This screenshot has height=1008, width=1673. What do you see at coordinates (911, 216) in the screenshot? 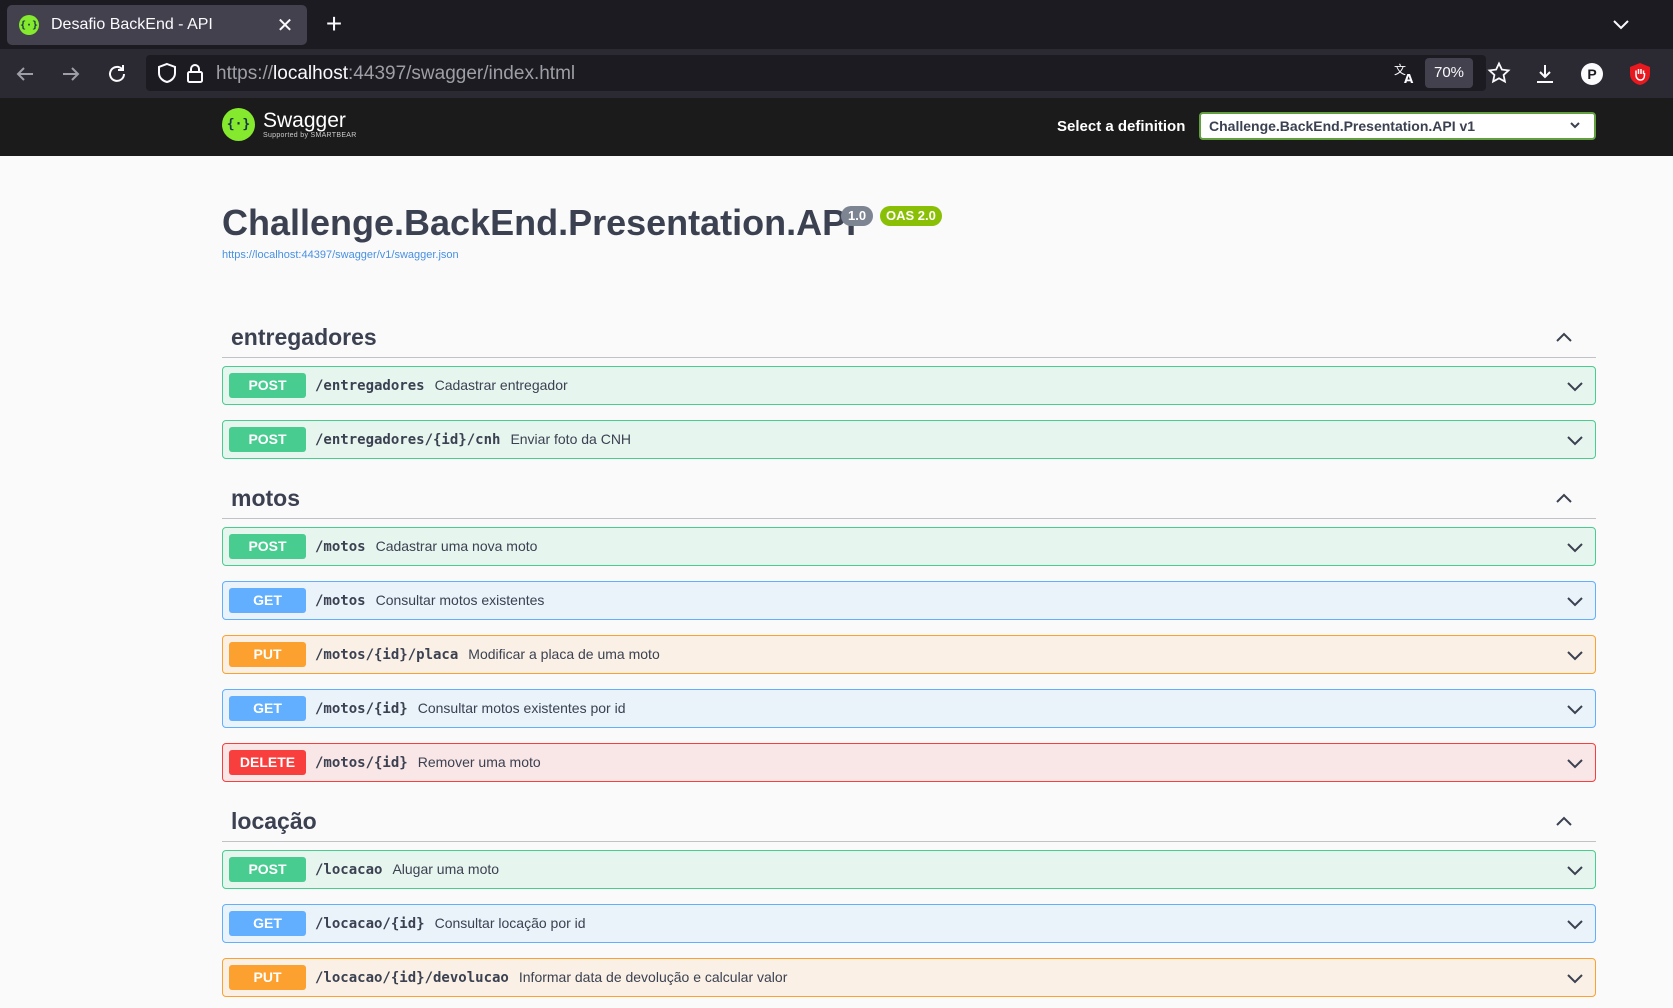
I see `oas-badge: OAS 2.0` at bounding box center [911, 216].